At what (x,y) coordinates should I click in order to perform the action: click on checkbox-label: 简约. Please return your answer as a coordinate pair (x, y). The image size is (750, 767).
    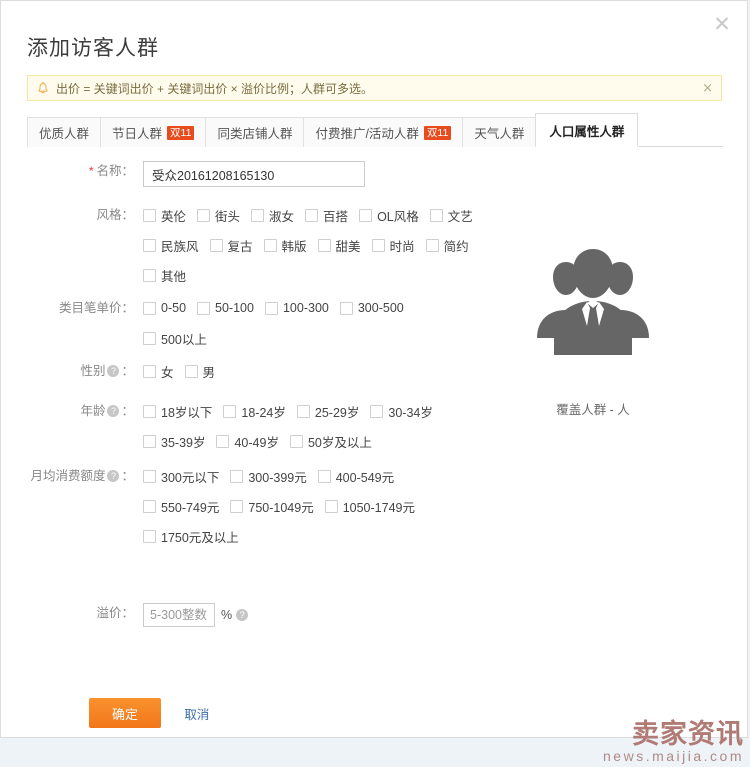
    Looking at the image, I should click on (456, 246).